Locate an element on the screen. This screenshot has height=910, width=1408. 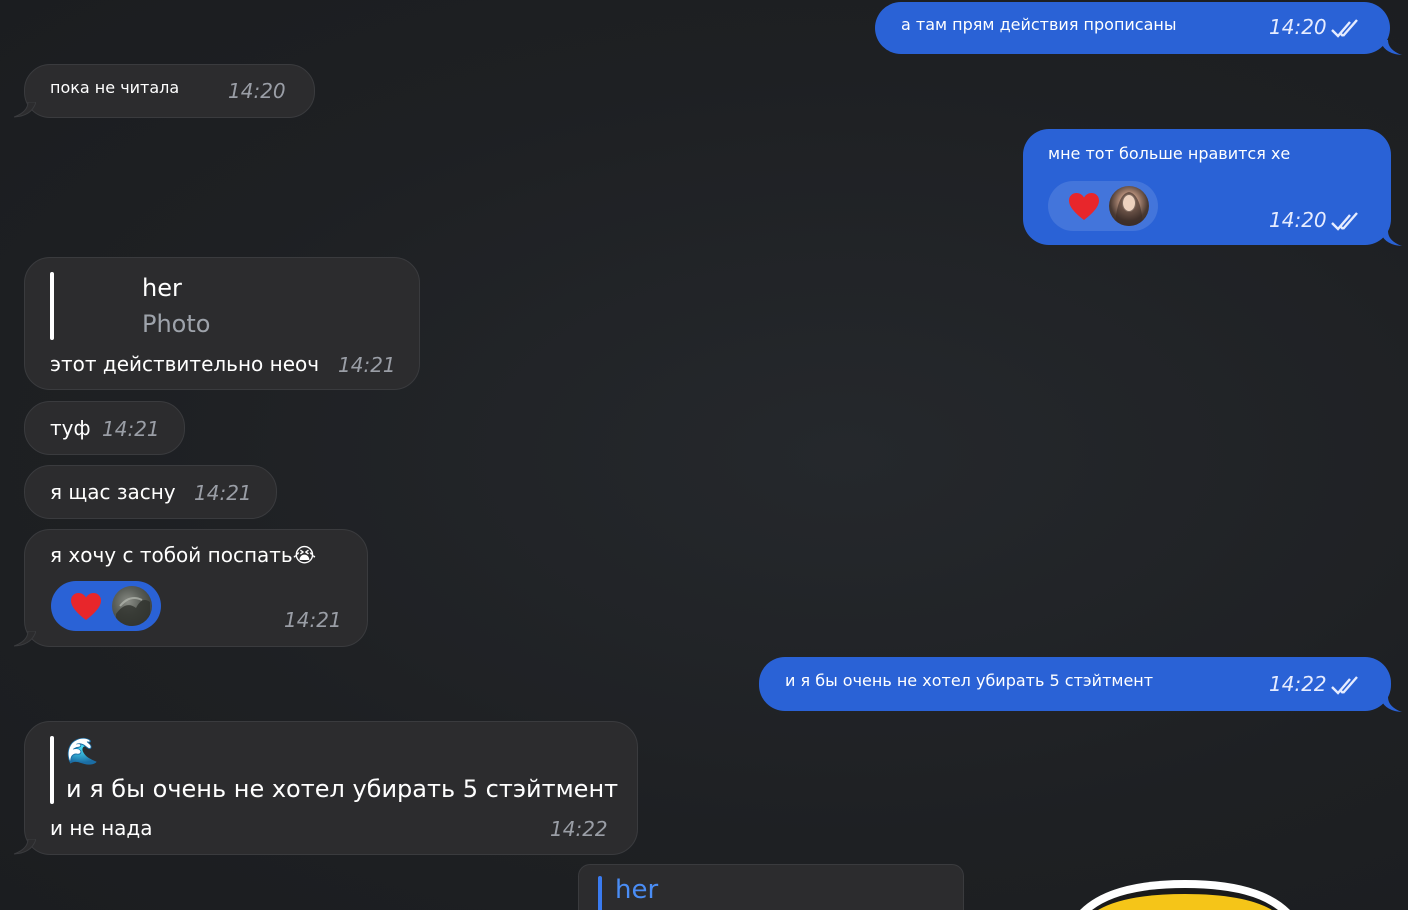
message-outgoing: а там прям действия прописаны 14:20 is located at coordinates (1138, 30).